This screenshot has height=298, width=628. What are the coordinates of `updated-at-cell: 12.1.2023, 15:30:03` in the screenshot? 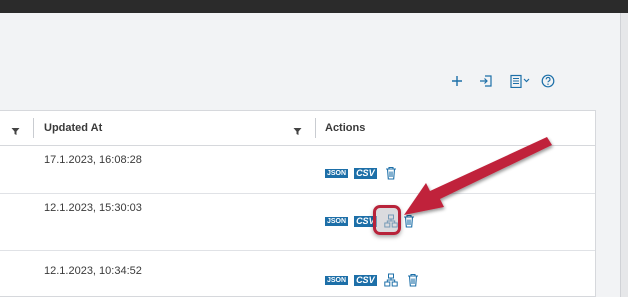 It's located at (93, 208).